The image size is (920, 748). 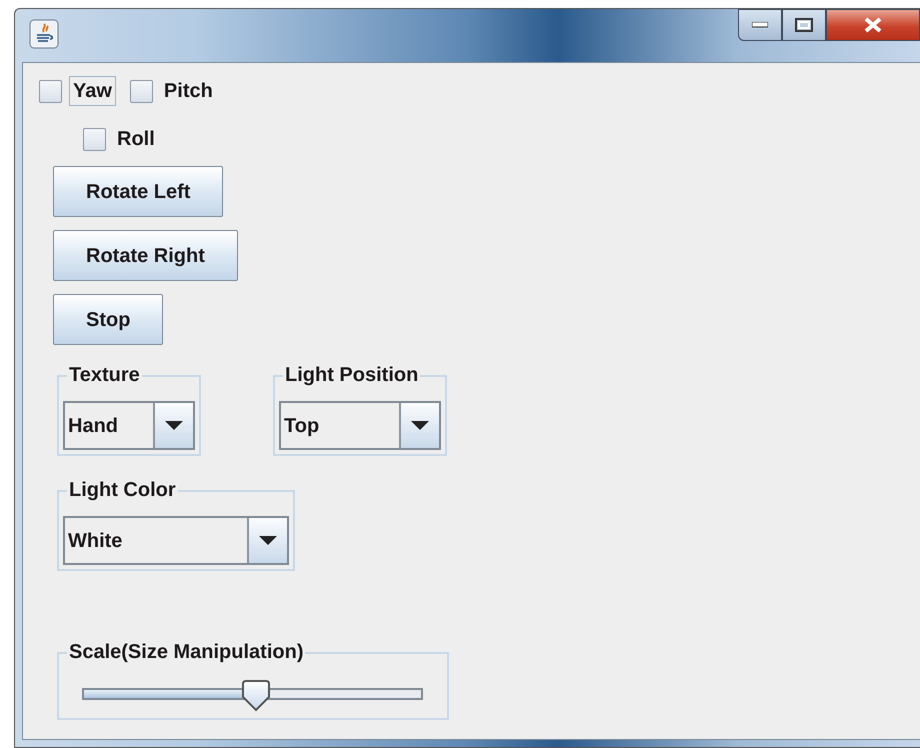 What do you see at coordinates (145, 255) in the screenshot?
I see `push-button: Rotate Right` at bounding box center [145, 255].